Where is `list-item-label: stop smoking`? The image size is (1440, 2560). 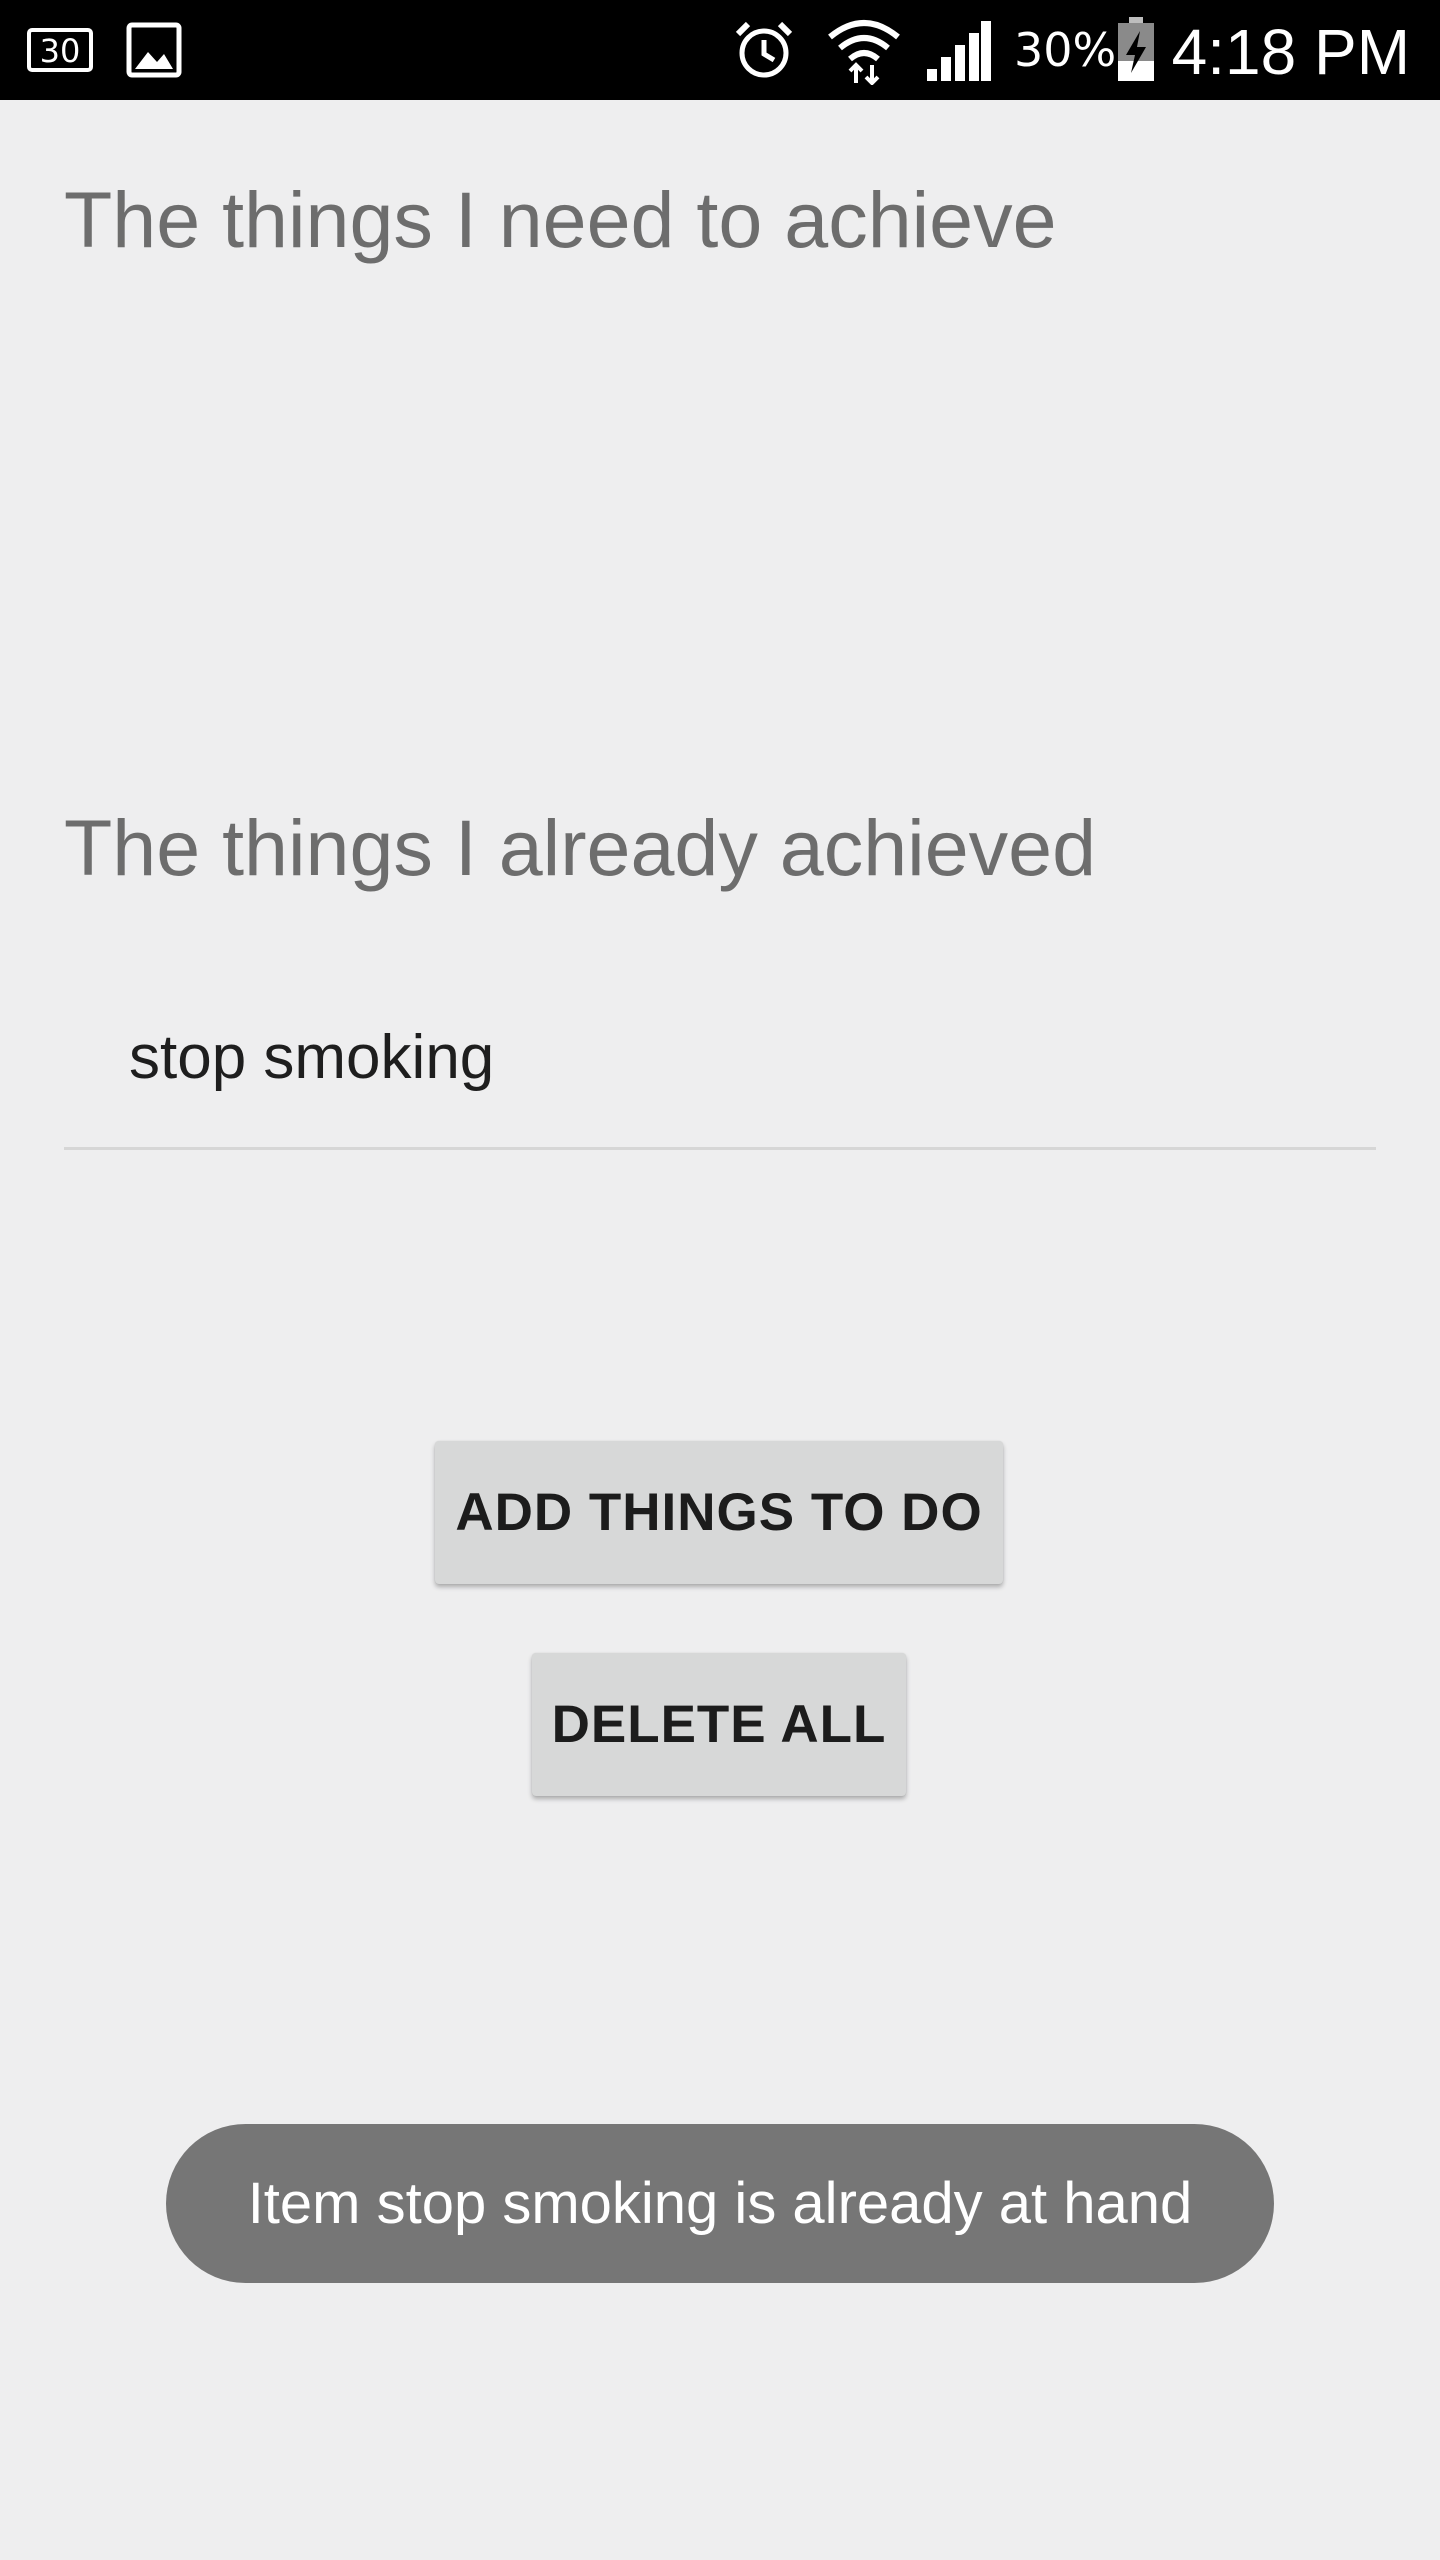
list-item-label: stop smoking is located at coordinates (312, 1057).